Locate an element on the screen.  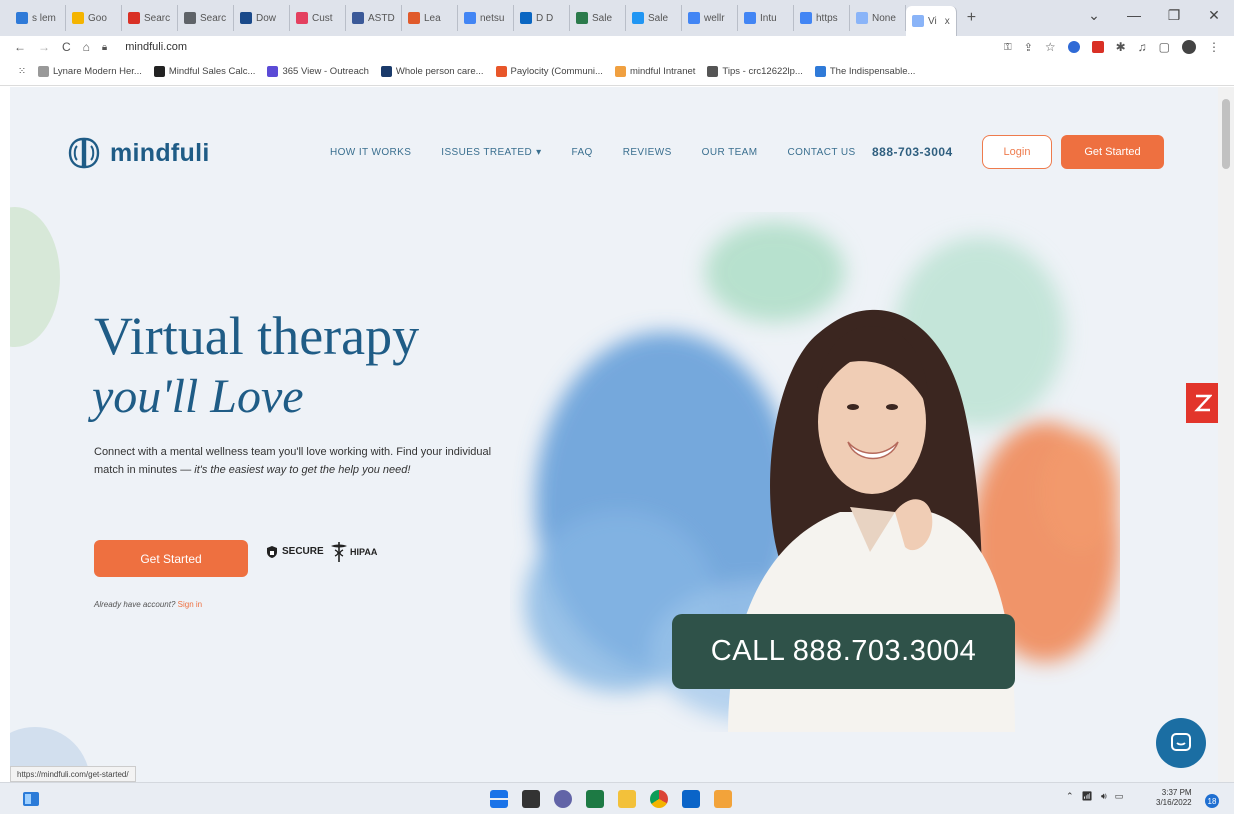
widgets-icon is located at coordinates (31, 799).